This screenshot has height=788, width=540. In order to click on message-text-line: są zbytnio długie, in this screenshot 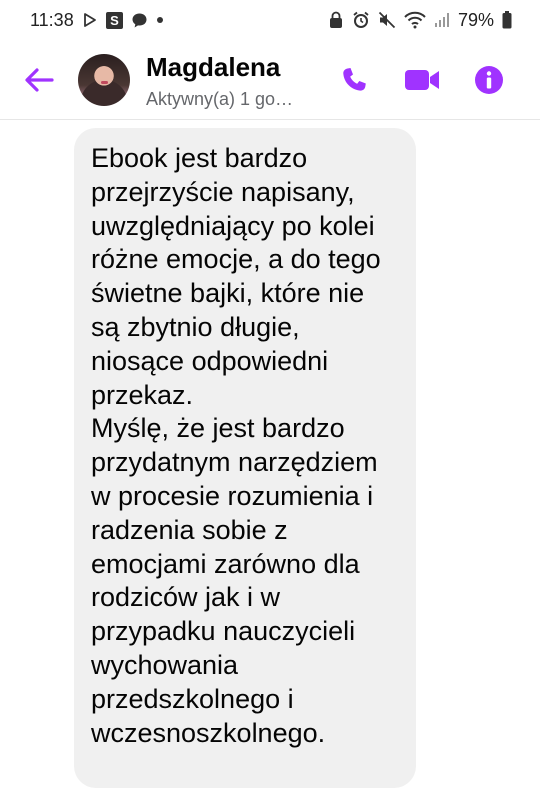, I will do `click(195, 326)`.